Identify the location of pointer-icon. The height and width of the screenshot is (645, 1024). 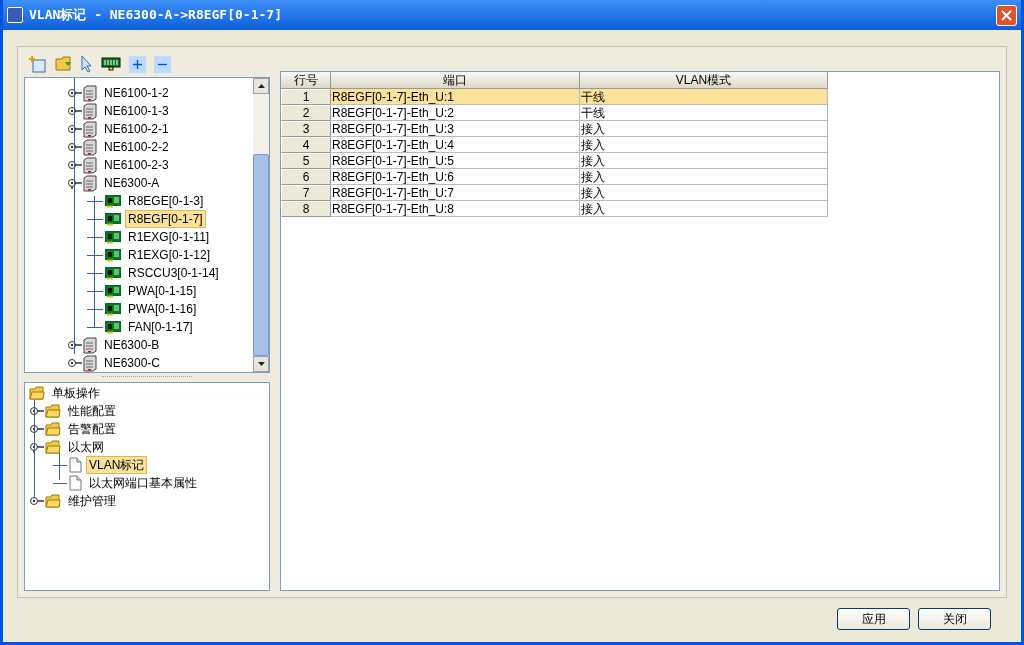
(87, 64).